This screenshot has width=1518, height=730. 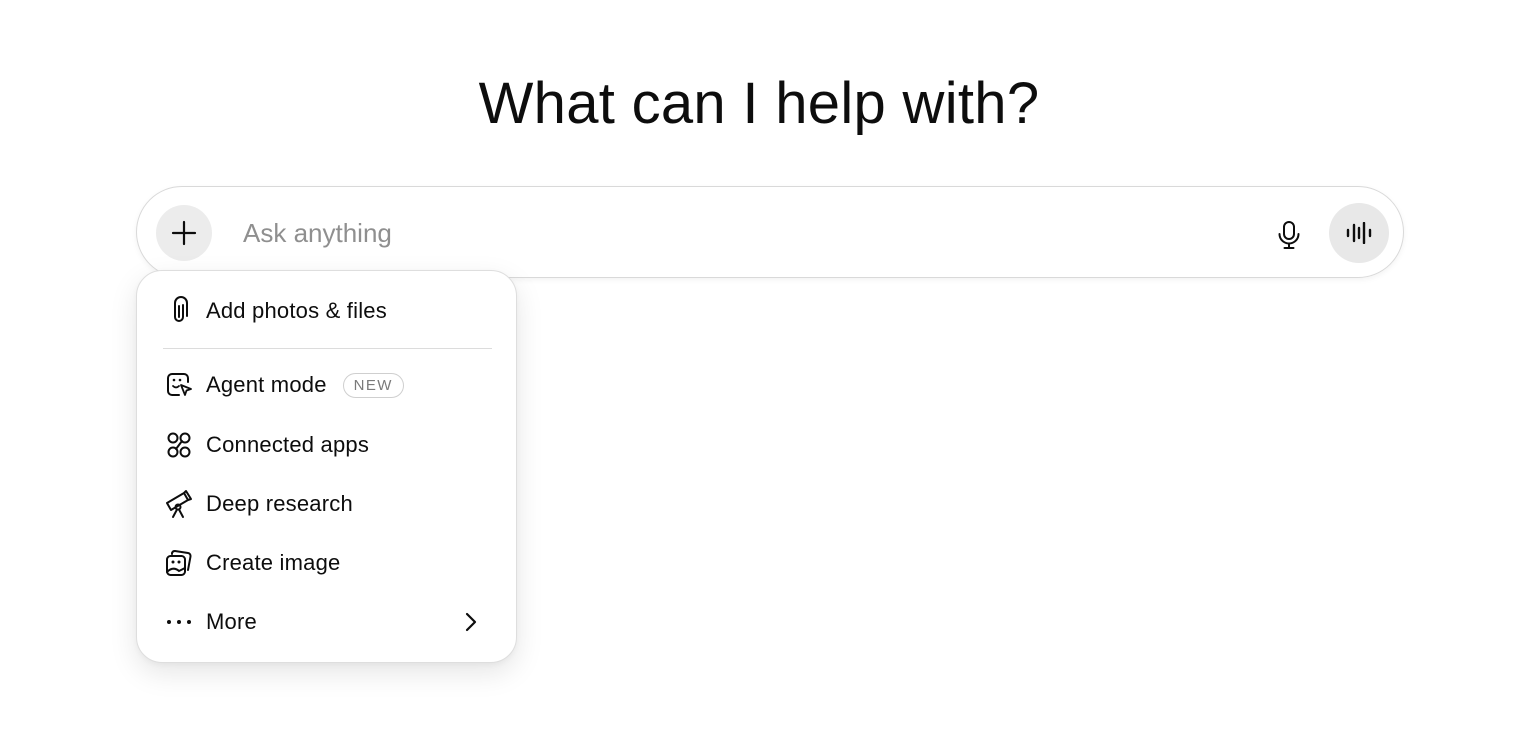 I want to click on menu-item-more: More, so click(x=327, y=622).